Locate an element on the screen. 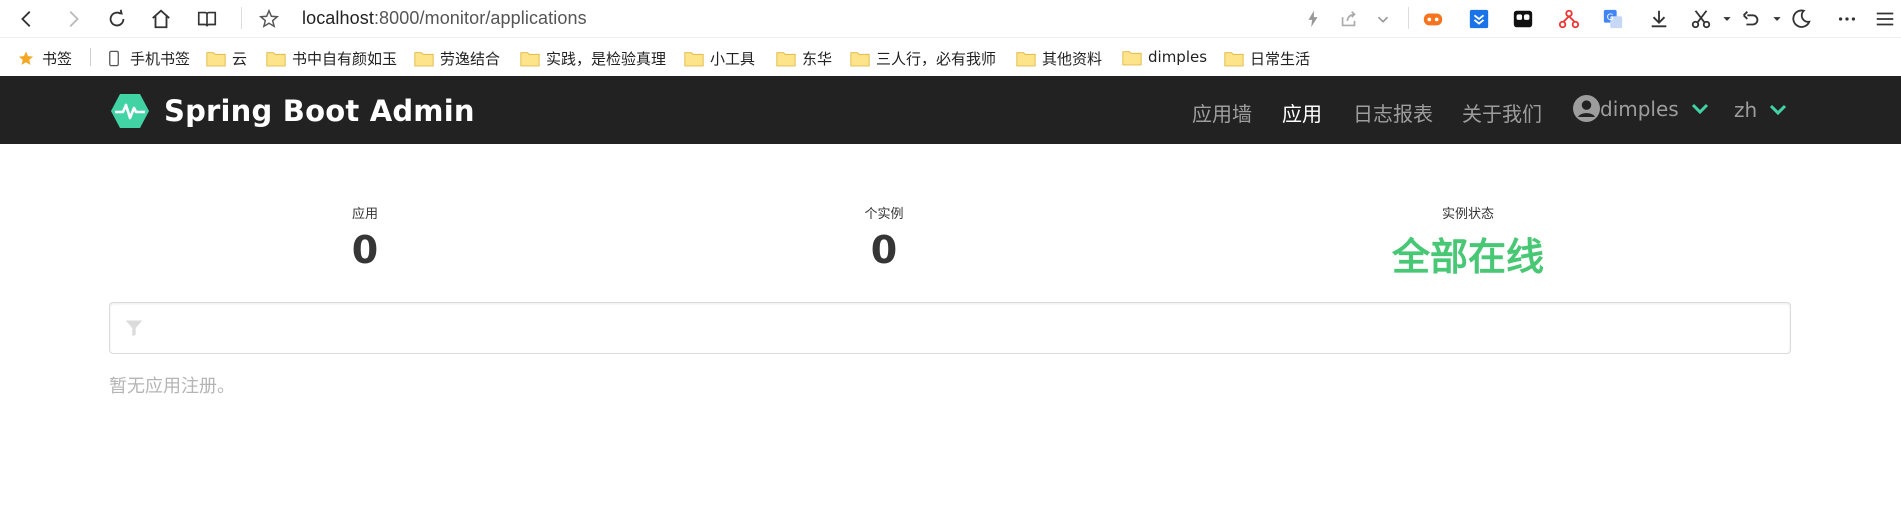  bookmark-item: 手机书签 is located at coordinates (147, 58).